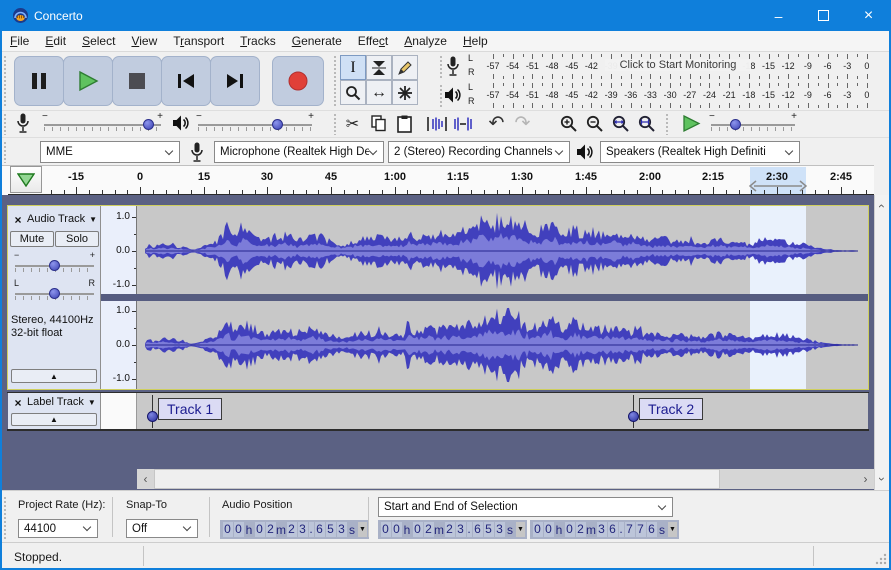 The width and height of the screenshot is (891, 570). I want to click on solo-button: Solo, so click(77, 239).